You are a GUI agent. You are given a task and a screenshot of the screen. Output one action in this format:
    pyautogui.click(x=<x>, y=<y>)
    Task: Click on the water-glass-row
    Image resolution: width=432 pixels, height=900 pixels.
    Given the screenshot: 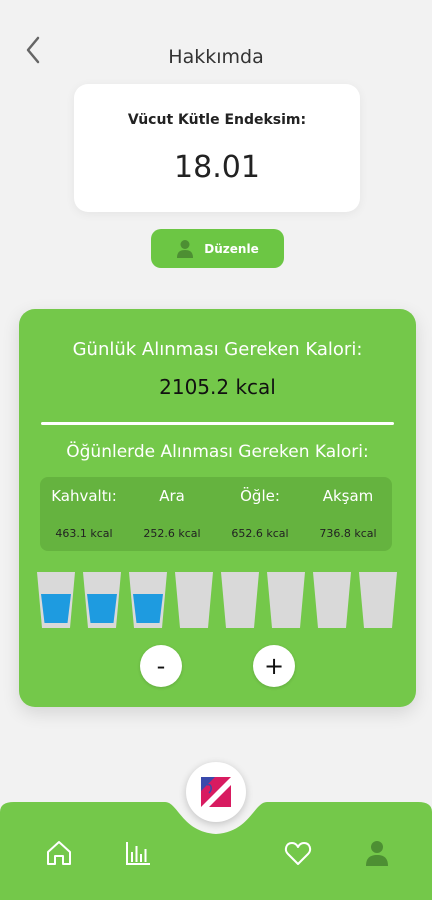 What is the action you would take?
    pyautogui.click(x=219, y=600)
    